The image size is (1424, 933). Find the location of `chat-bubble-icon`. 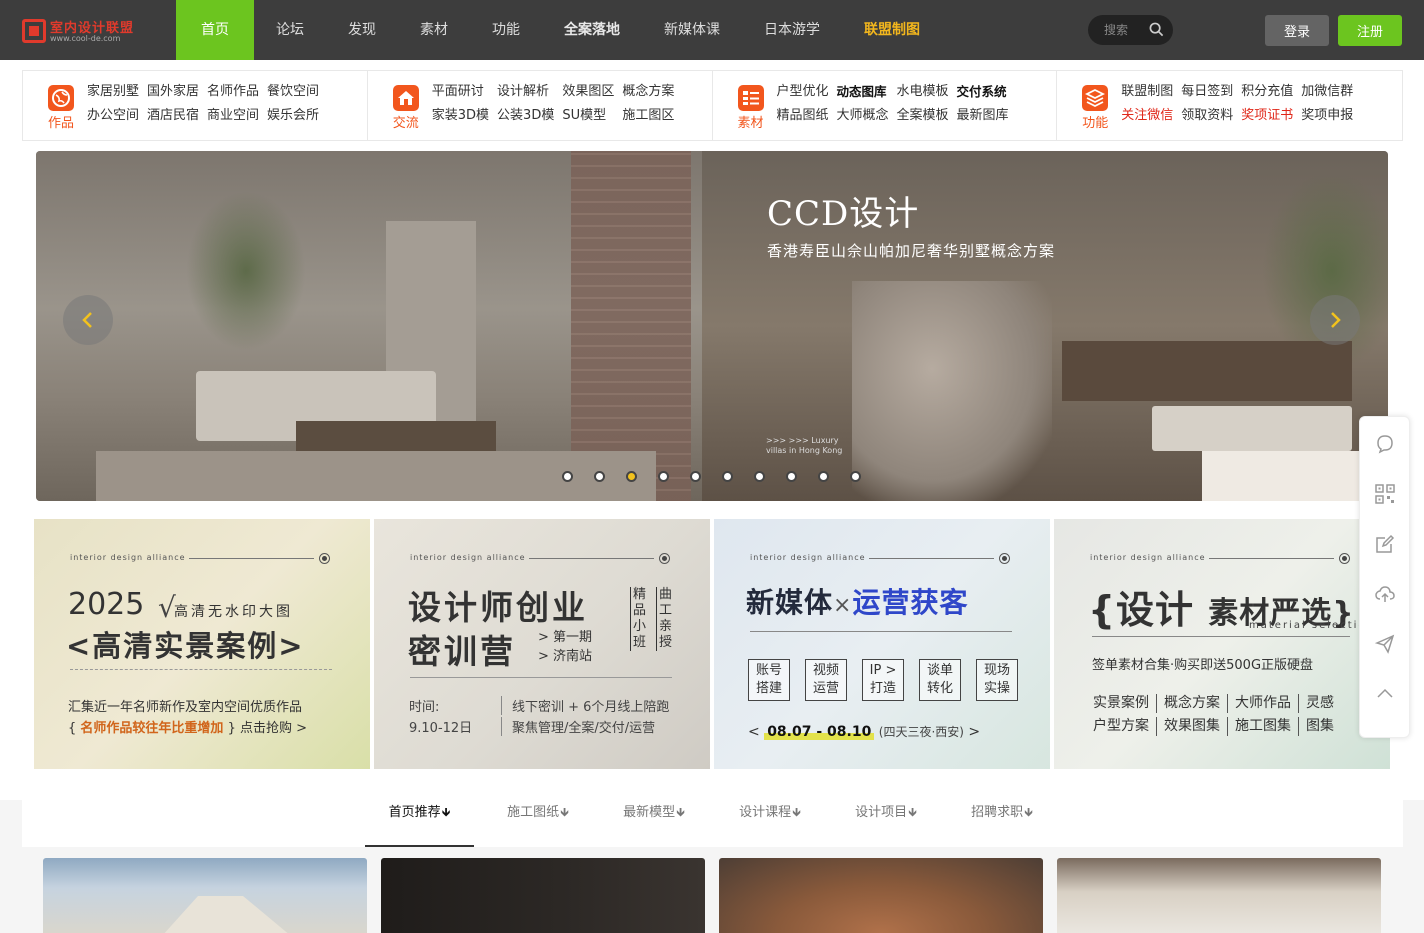

chat-bubble-icon is located at coordinates (1385, 444).